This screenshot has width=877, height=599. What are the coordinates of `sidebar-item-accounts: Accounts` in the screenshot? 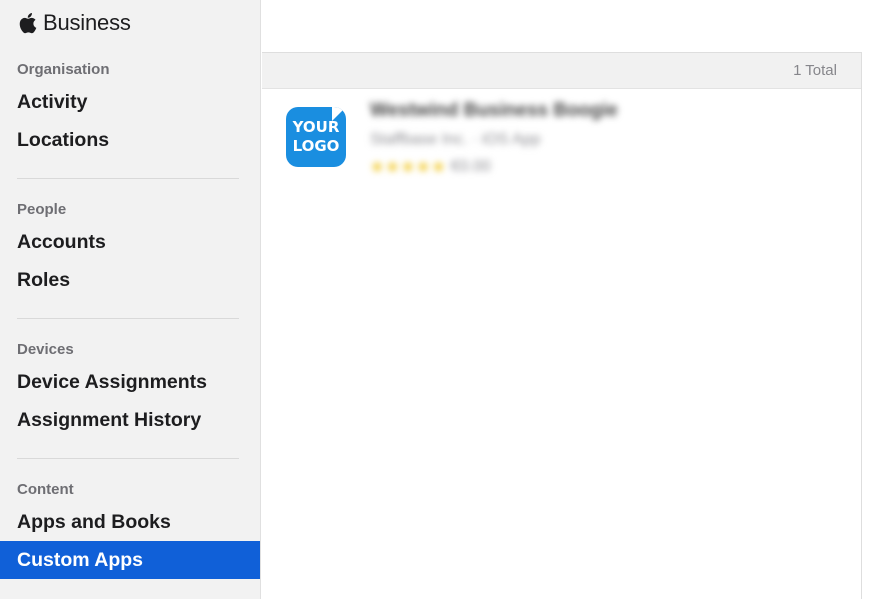 It's located at (130, 242).